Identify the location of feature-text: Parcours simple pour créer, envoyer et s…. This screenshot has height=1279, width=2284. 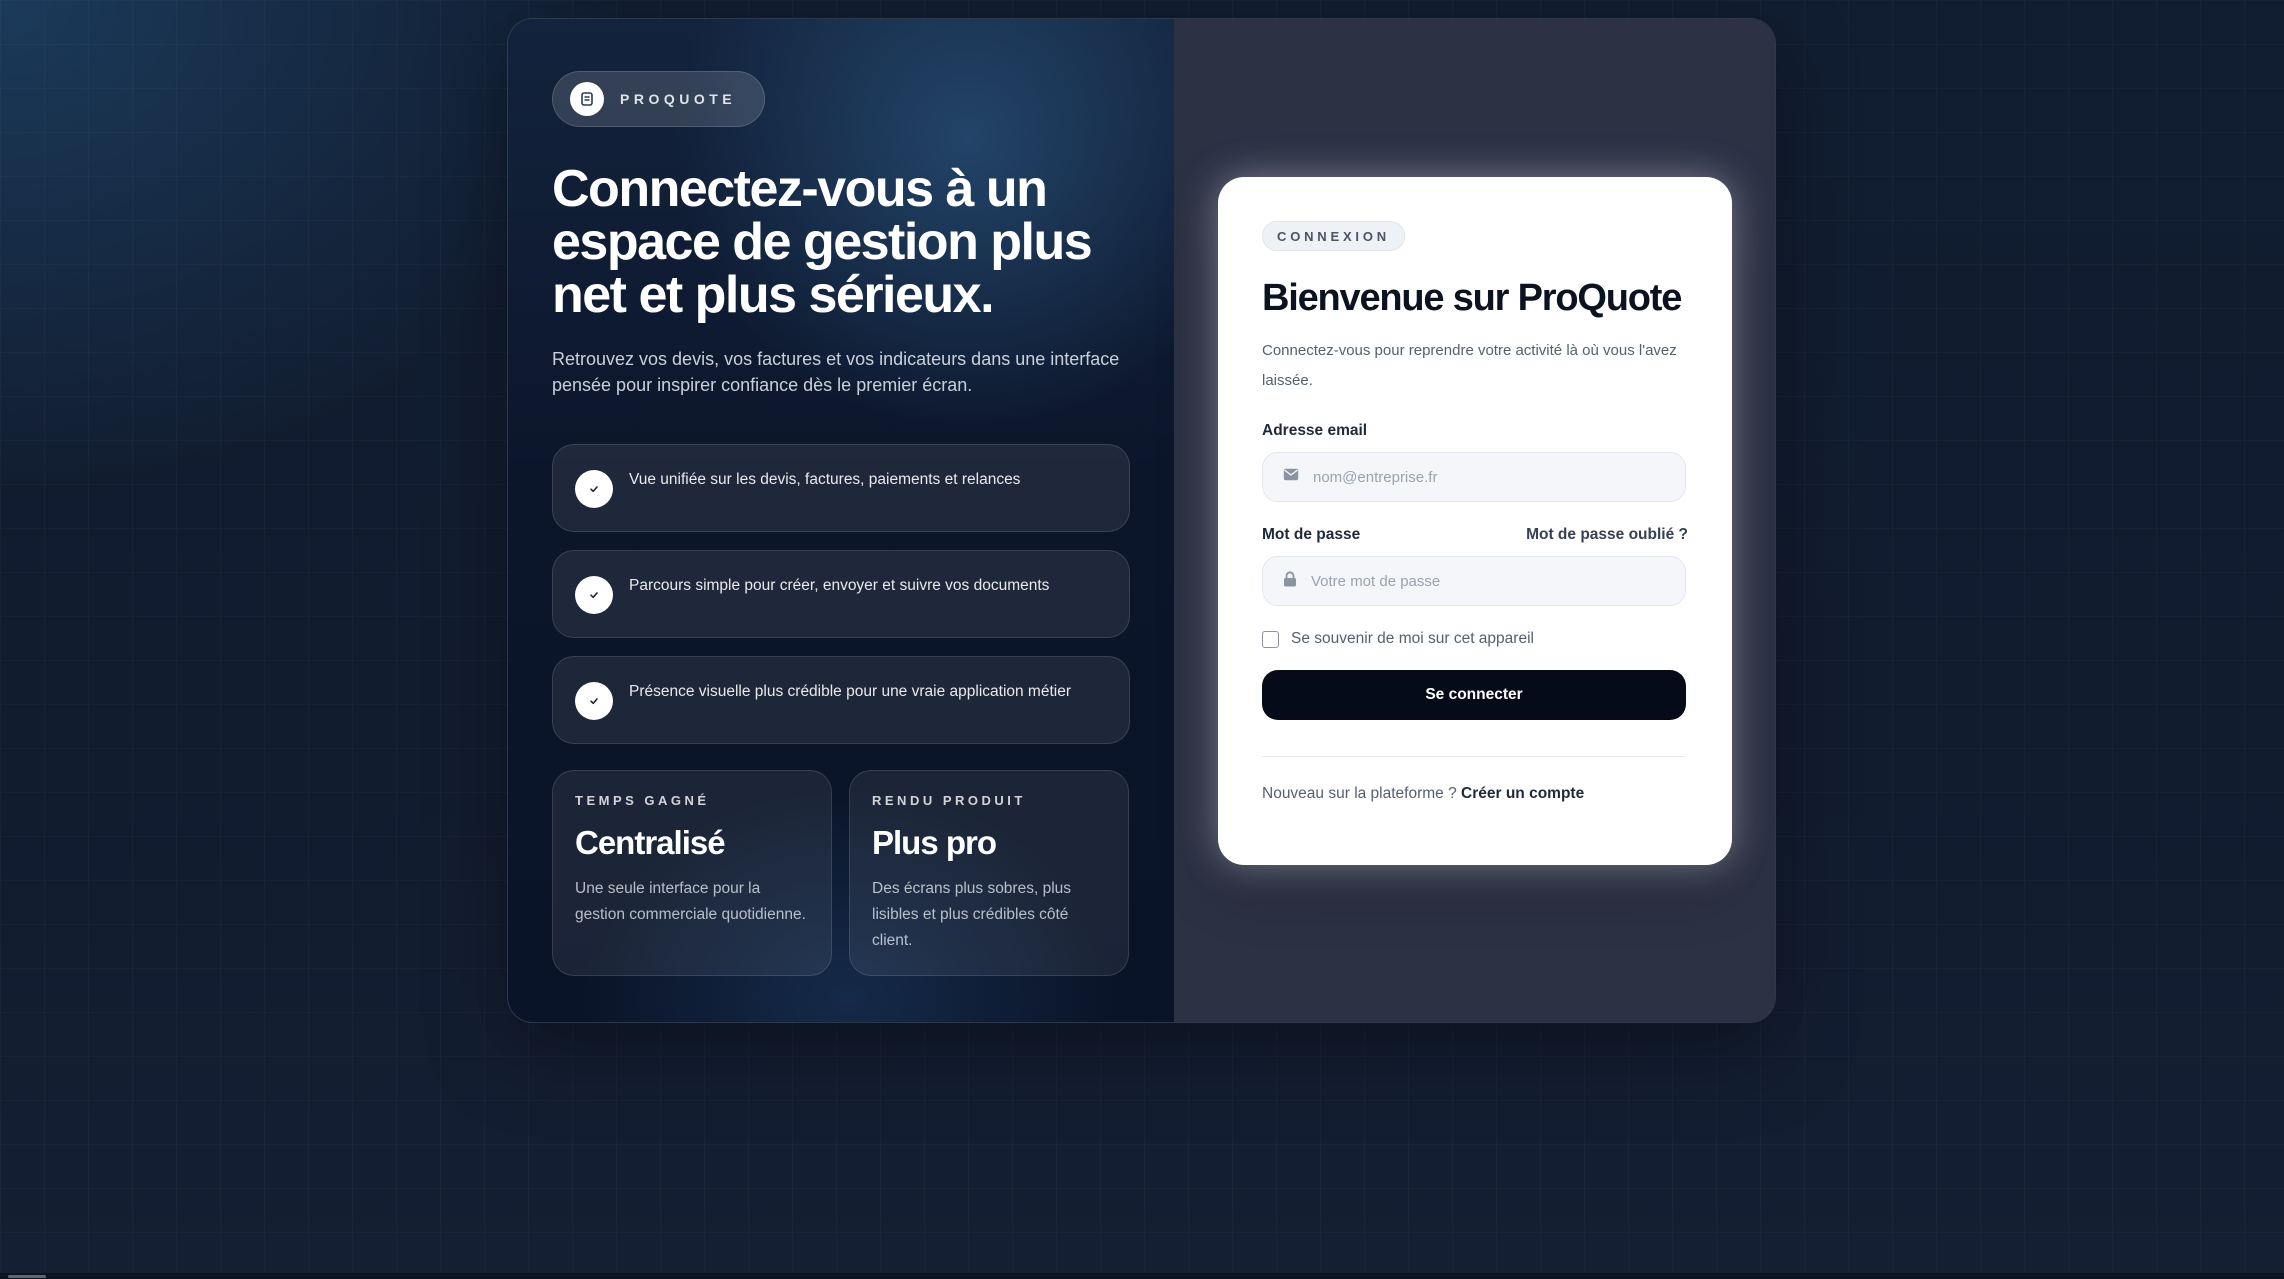
(839, 585).